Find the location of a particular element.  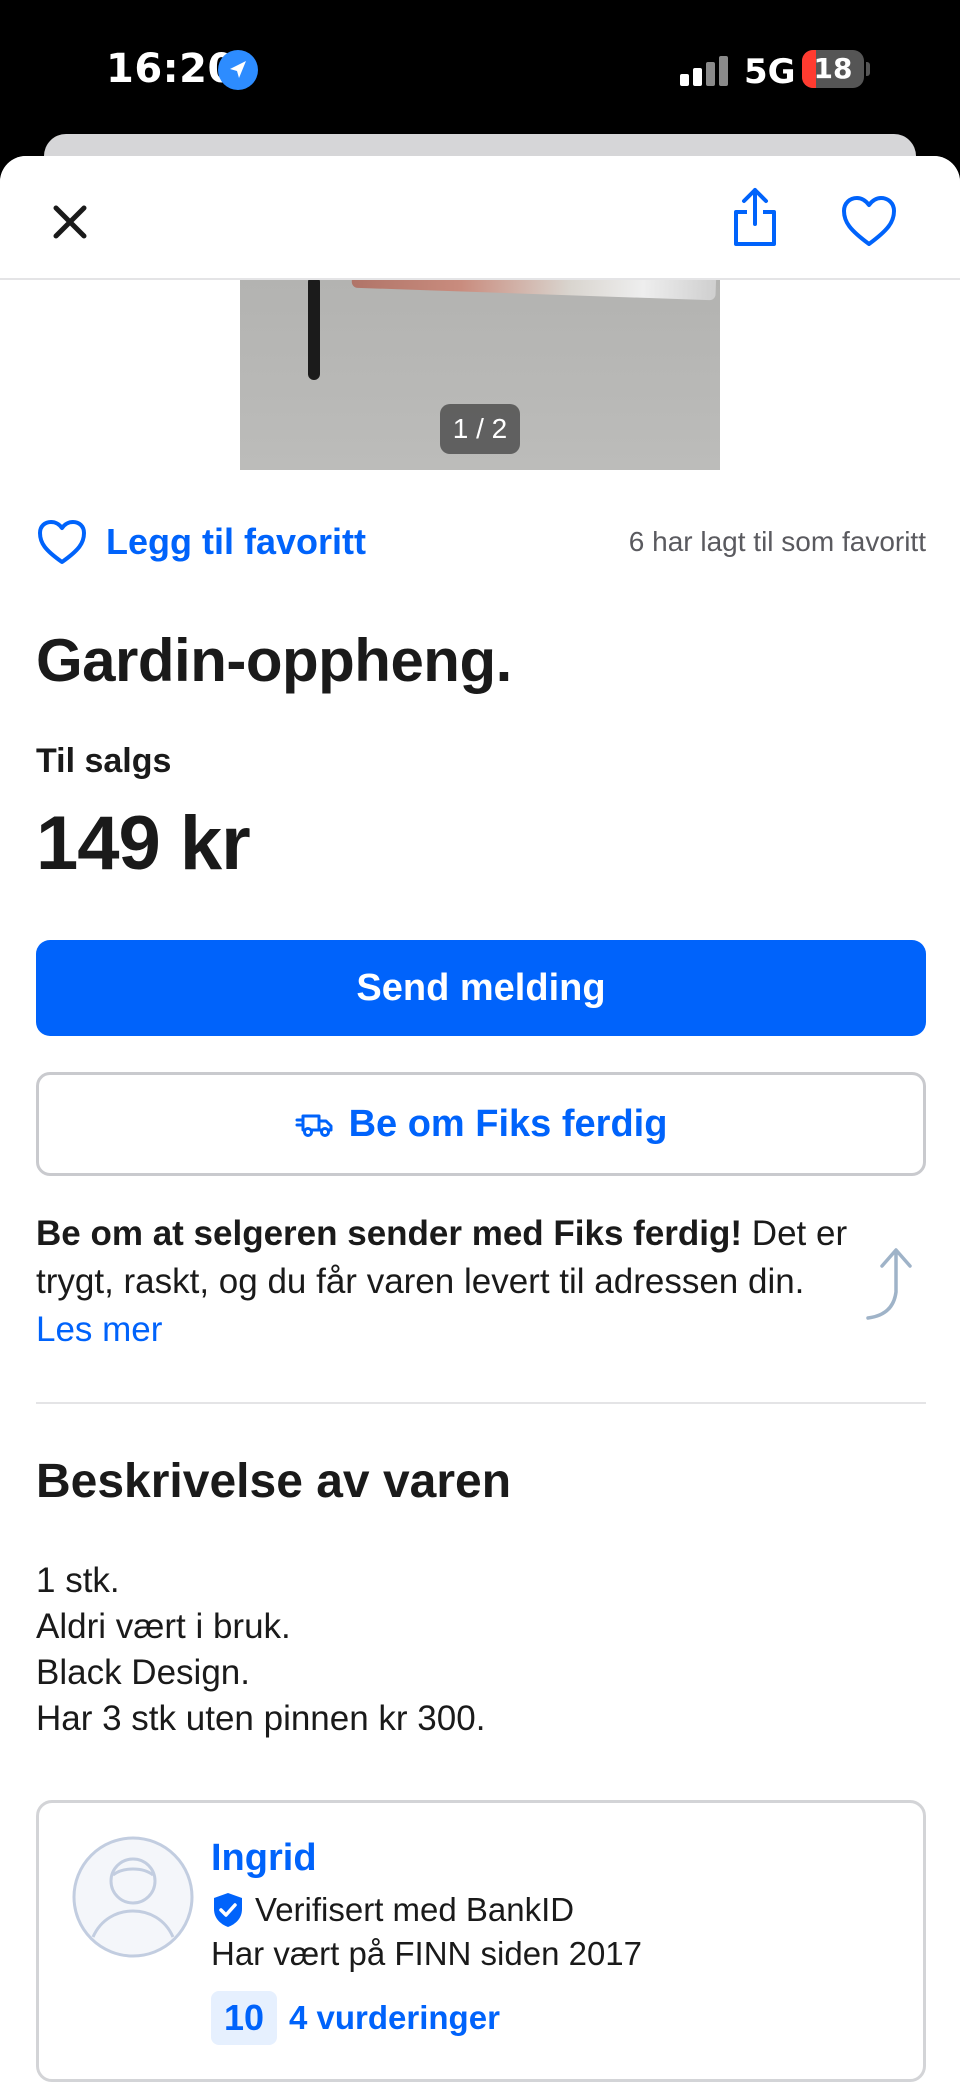

favorite-heart-button is located at coordinates (869, 221).